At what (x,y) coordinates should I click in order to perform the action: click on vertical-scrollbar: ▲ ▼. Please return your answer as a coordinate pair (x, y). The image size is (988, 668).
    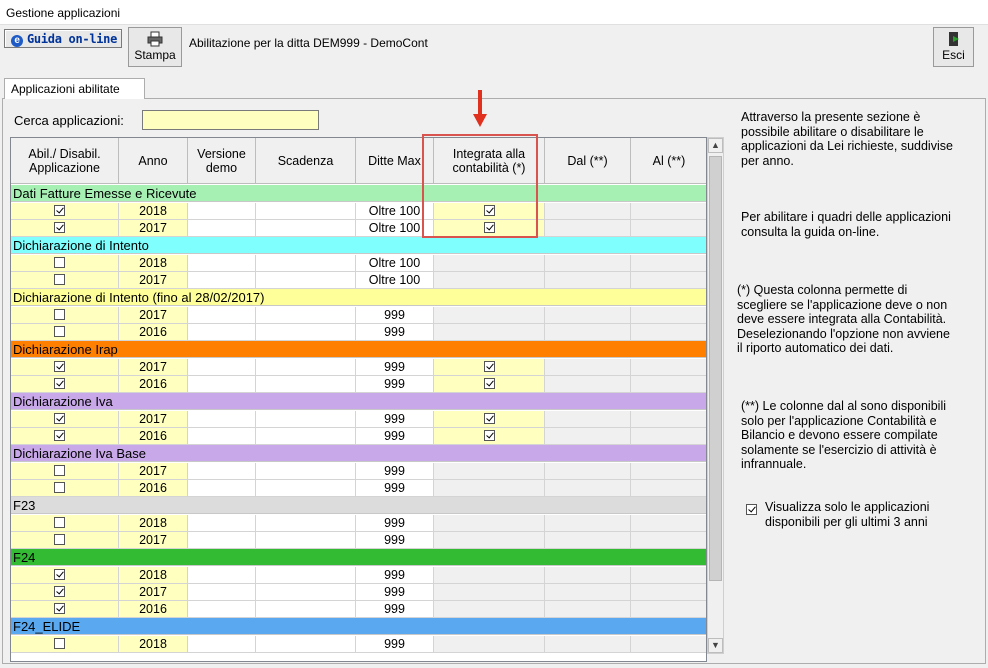
    Looking at the image, I should click on (715, 395).